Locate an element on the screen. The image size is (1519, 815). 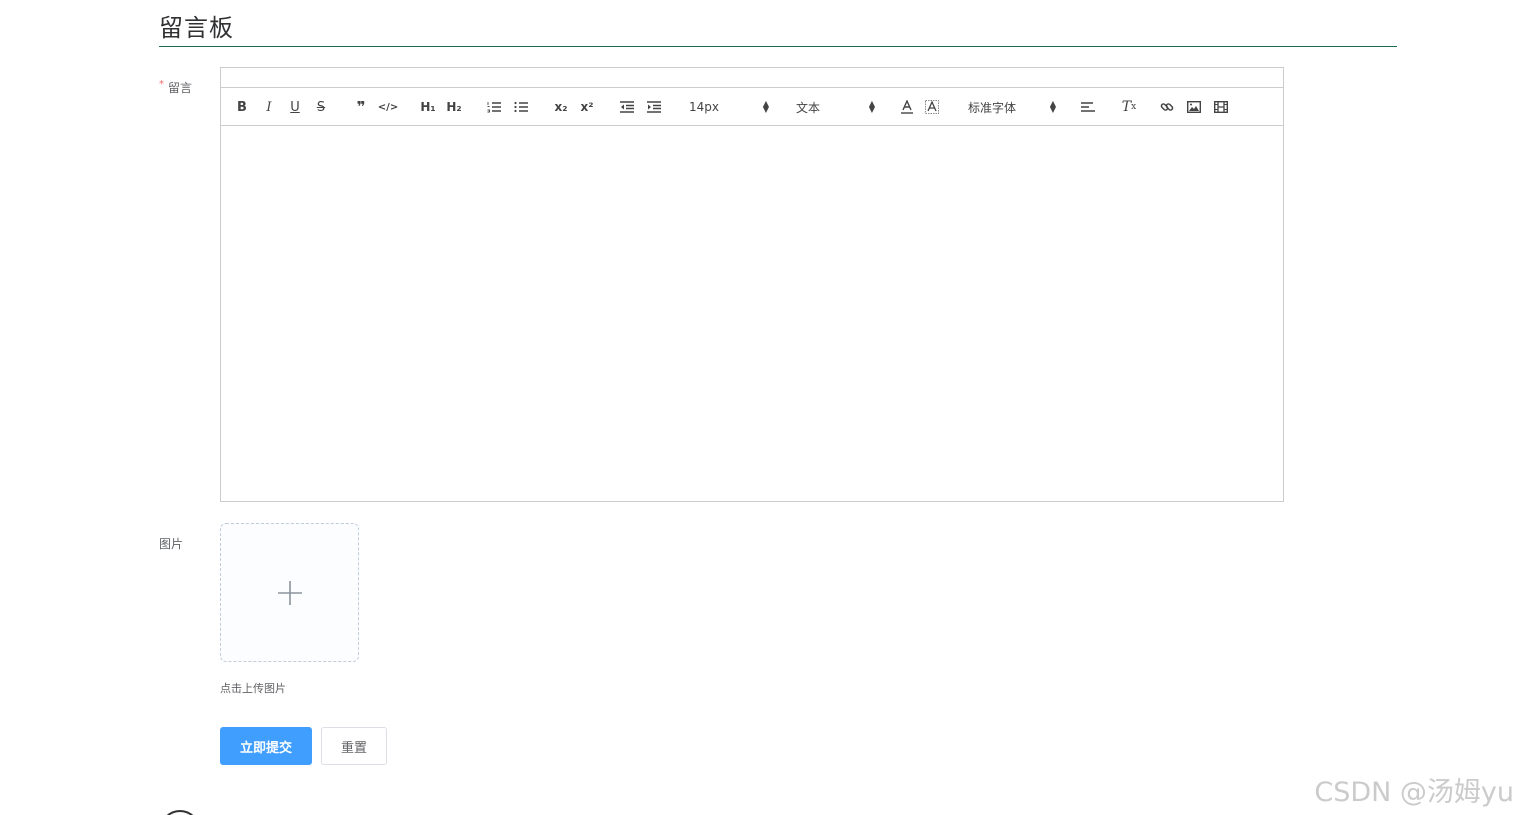
submit-button: 立即提交 is located at coordinates (266, 746).